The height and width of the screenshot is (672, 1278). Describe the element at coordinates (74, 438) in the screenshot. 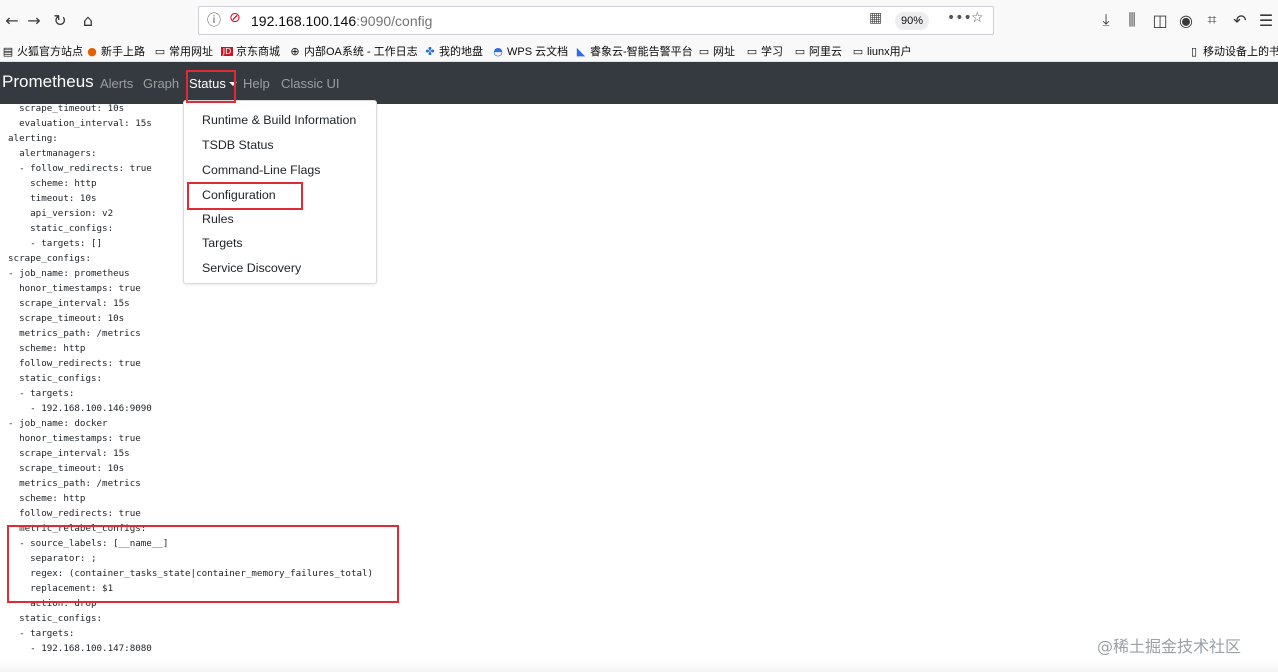

I see `config-line: honor_timestamps: true` at that location.